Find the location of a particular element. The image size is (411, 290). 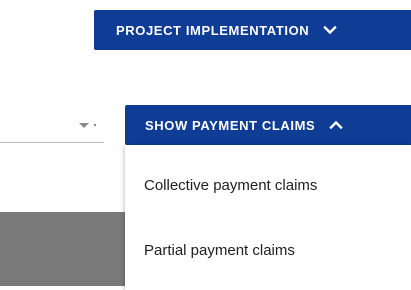

background-panel is located at coordinates (62, 249).